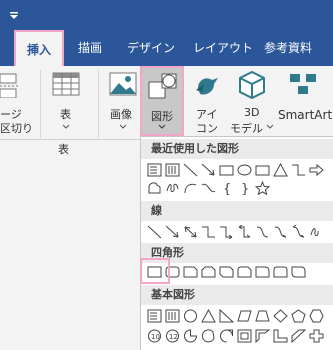 Image resolution: width=333 pixels, height=350 pixels. Describe the element at coordinates (288, 48) in the screenshot. I see `tab-references: 参考資料` at that location.